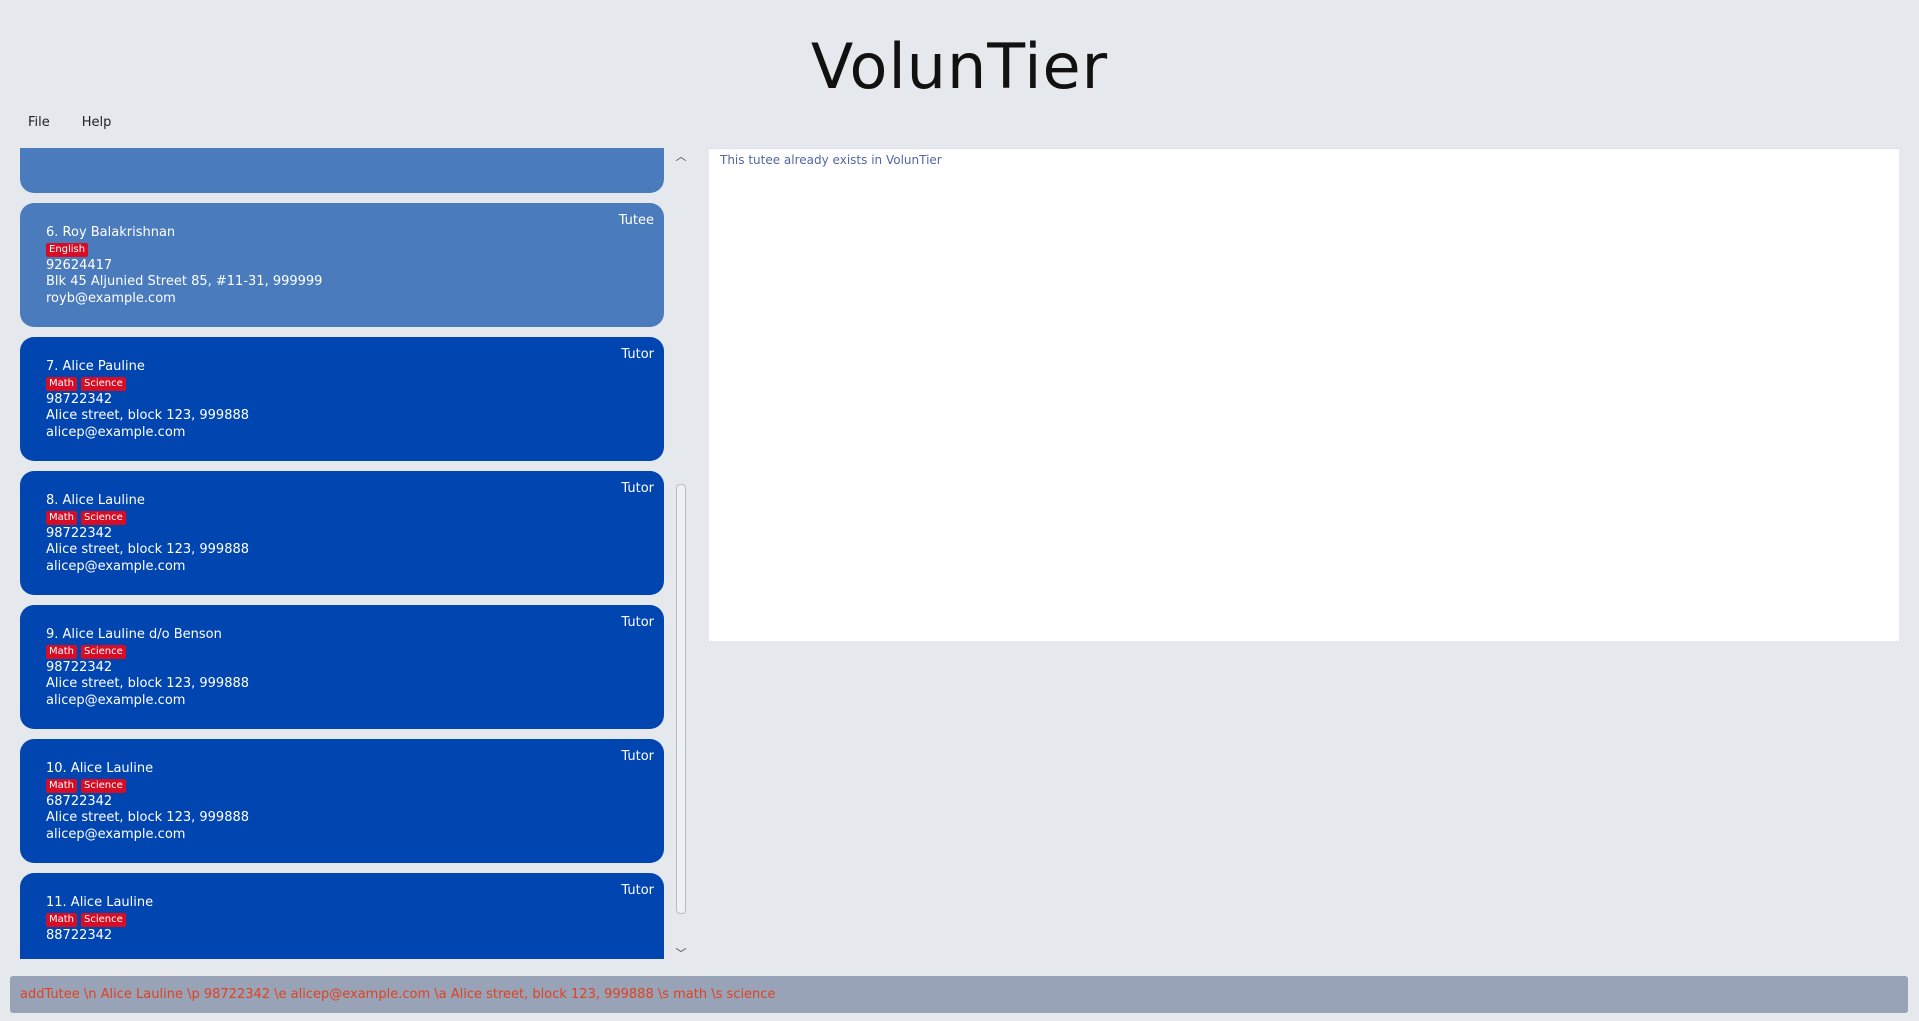  I want to click on scrollbar-thumb, so click(681, 699).